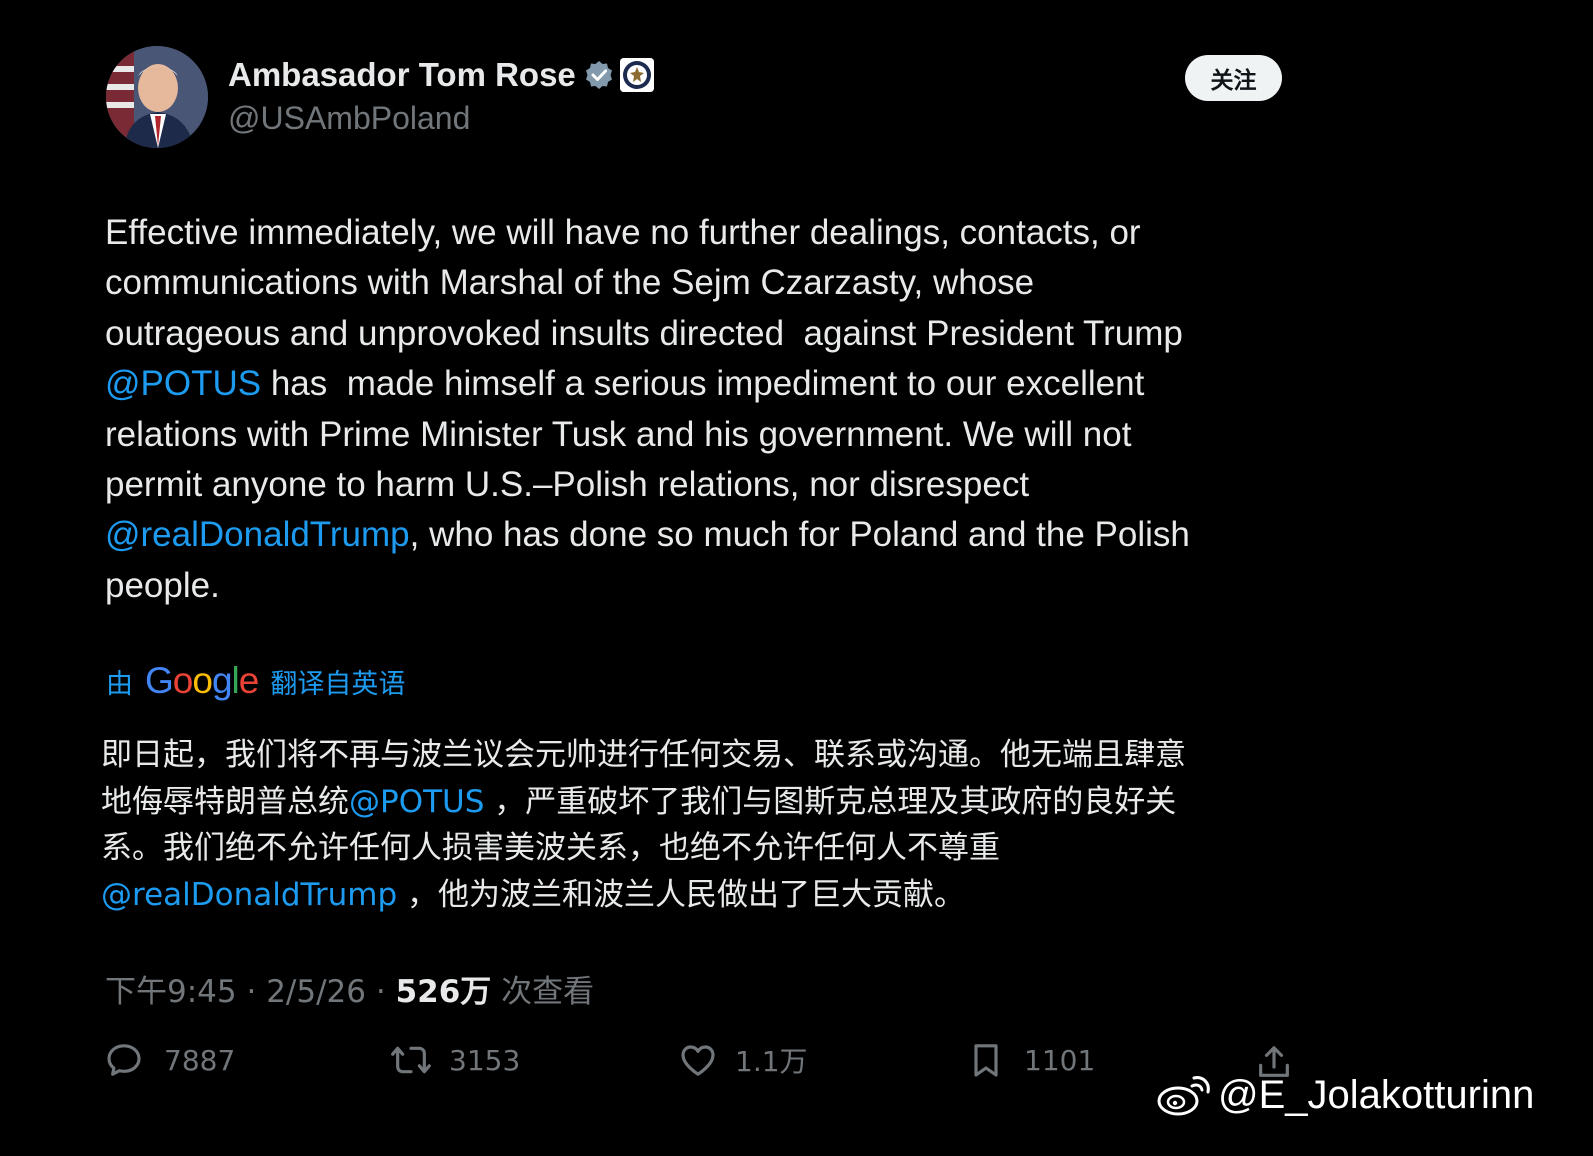  I want to click on author-display-name: Ambasador Tom Rose, so click(402, 75).